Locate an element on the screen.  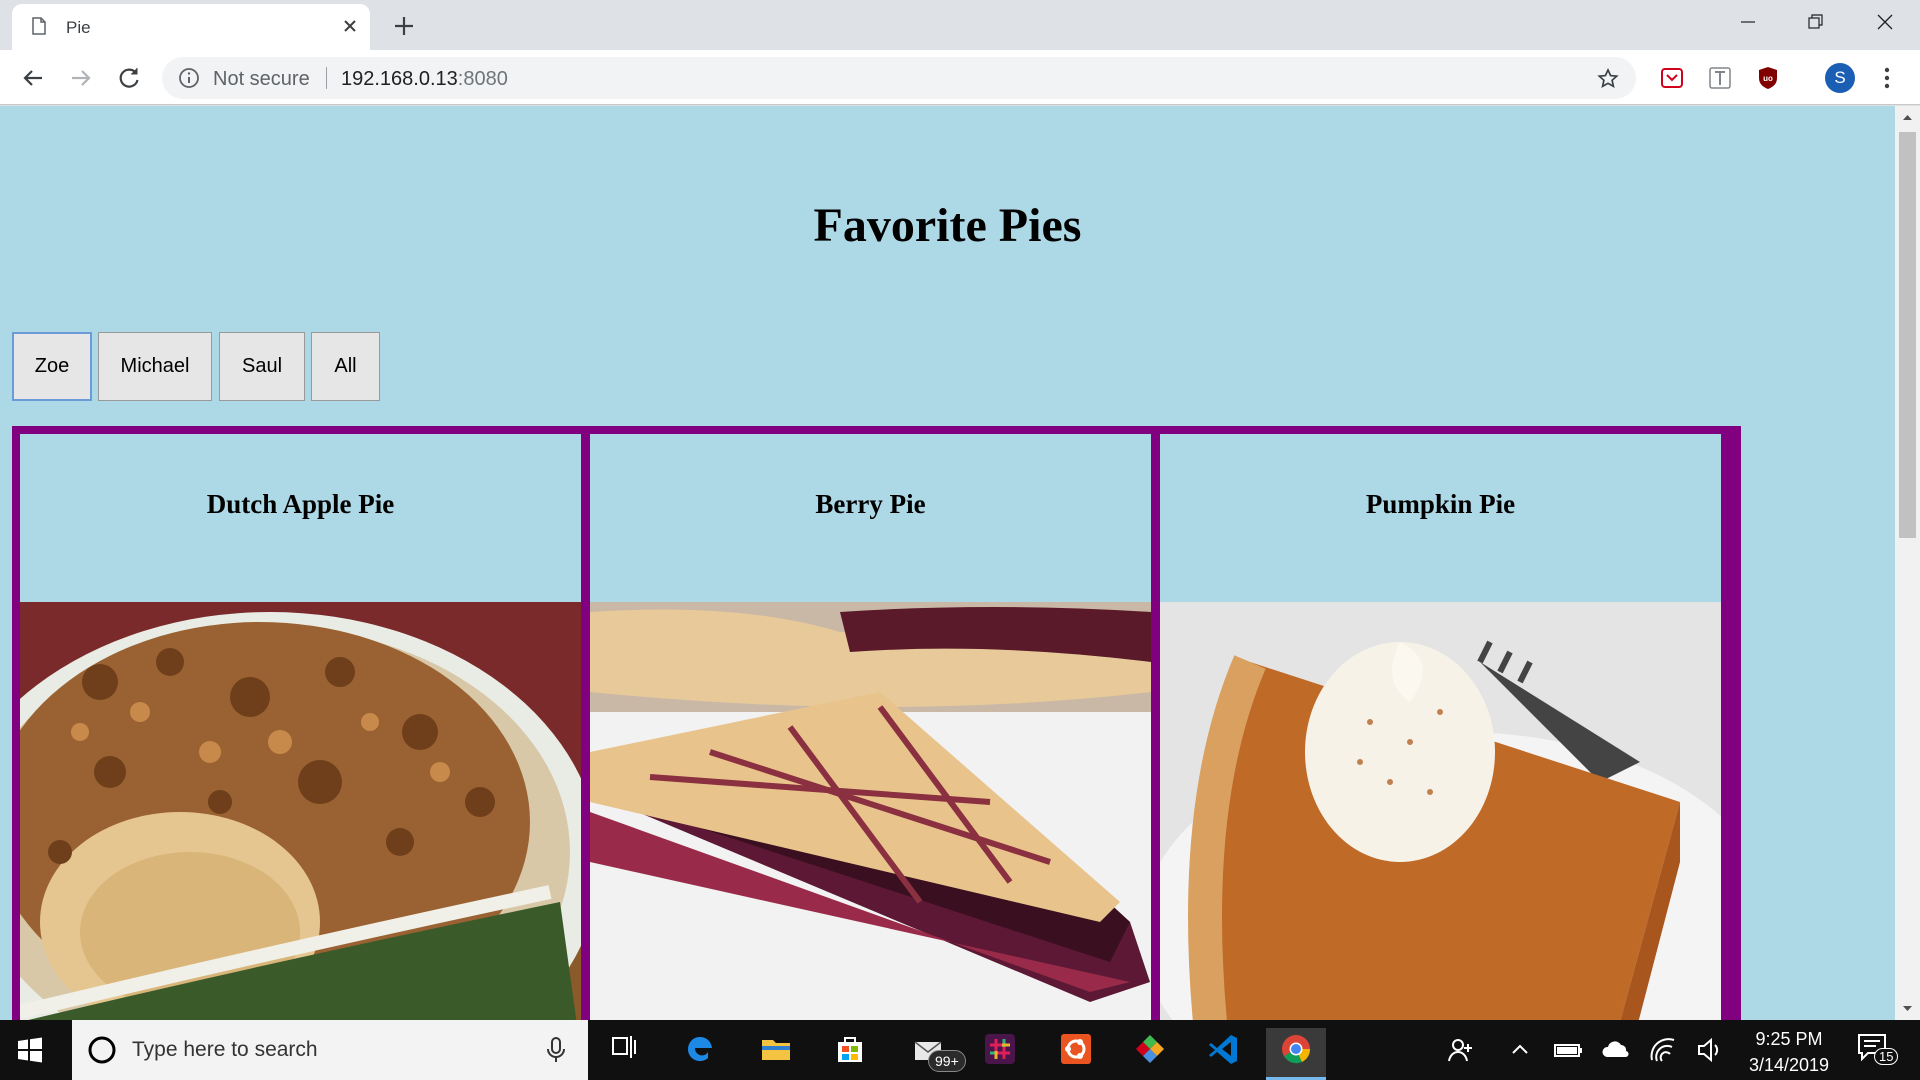
chrome-taskbar-button is located at coordinates (1296, 1054).